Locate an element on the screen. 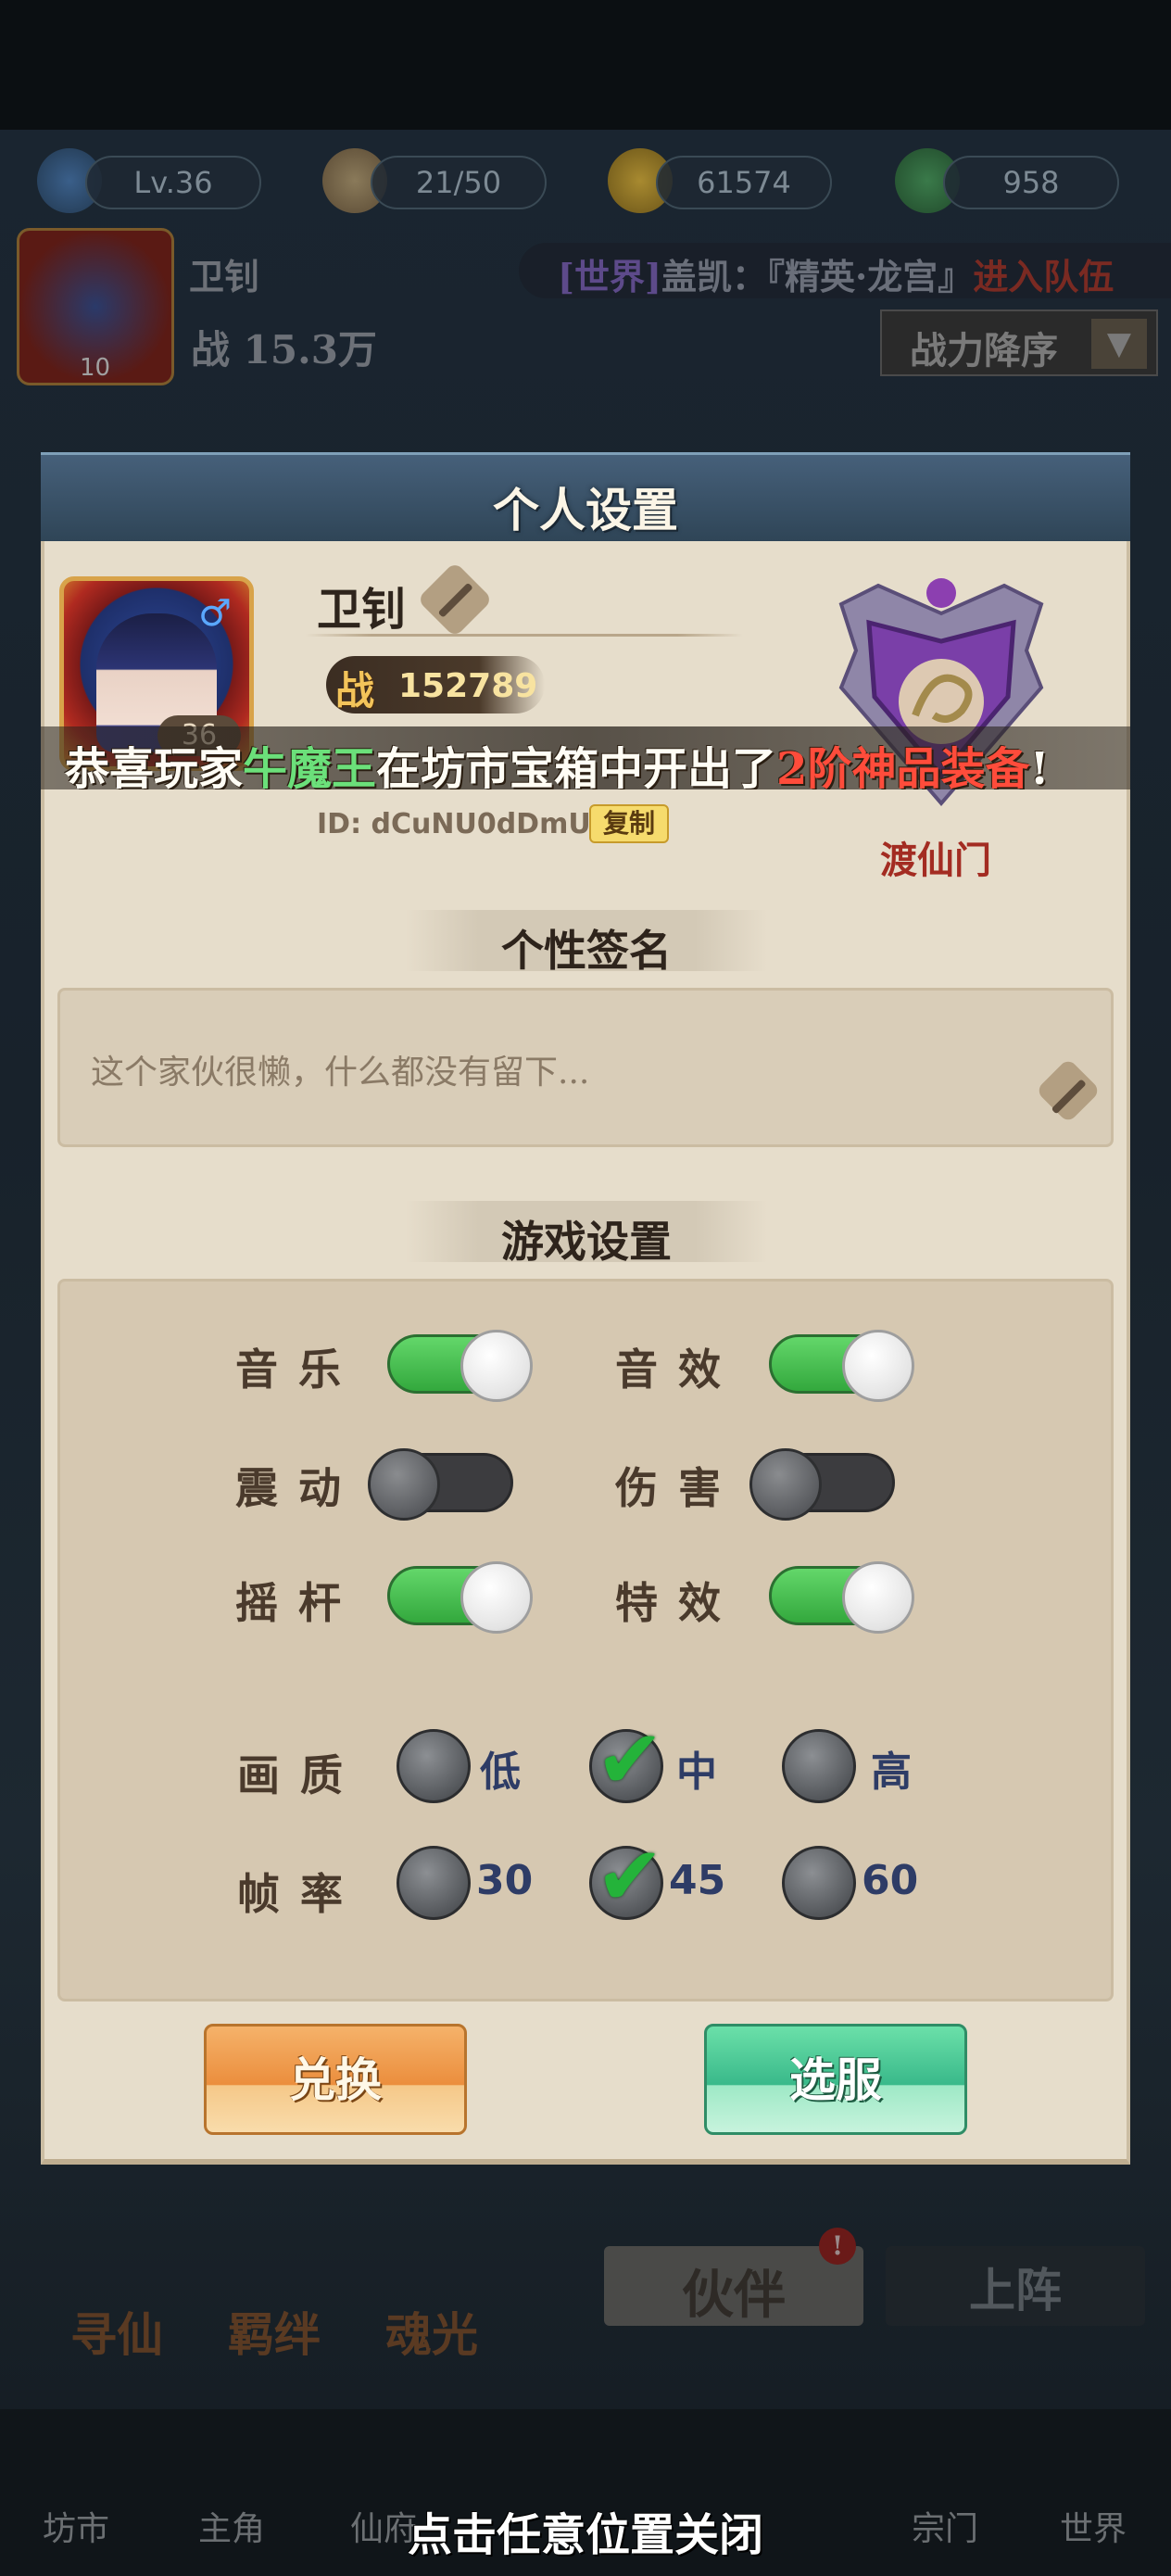  signature-header-text: 个性签名 is located at coordinates (587, 951).